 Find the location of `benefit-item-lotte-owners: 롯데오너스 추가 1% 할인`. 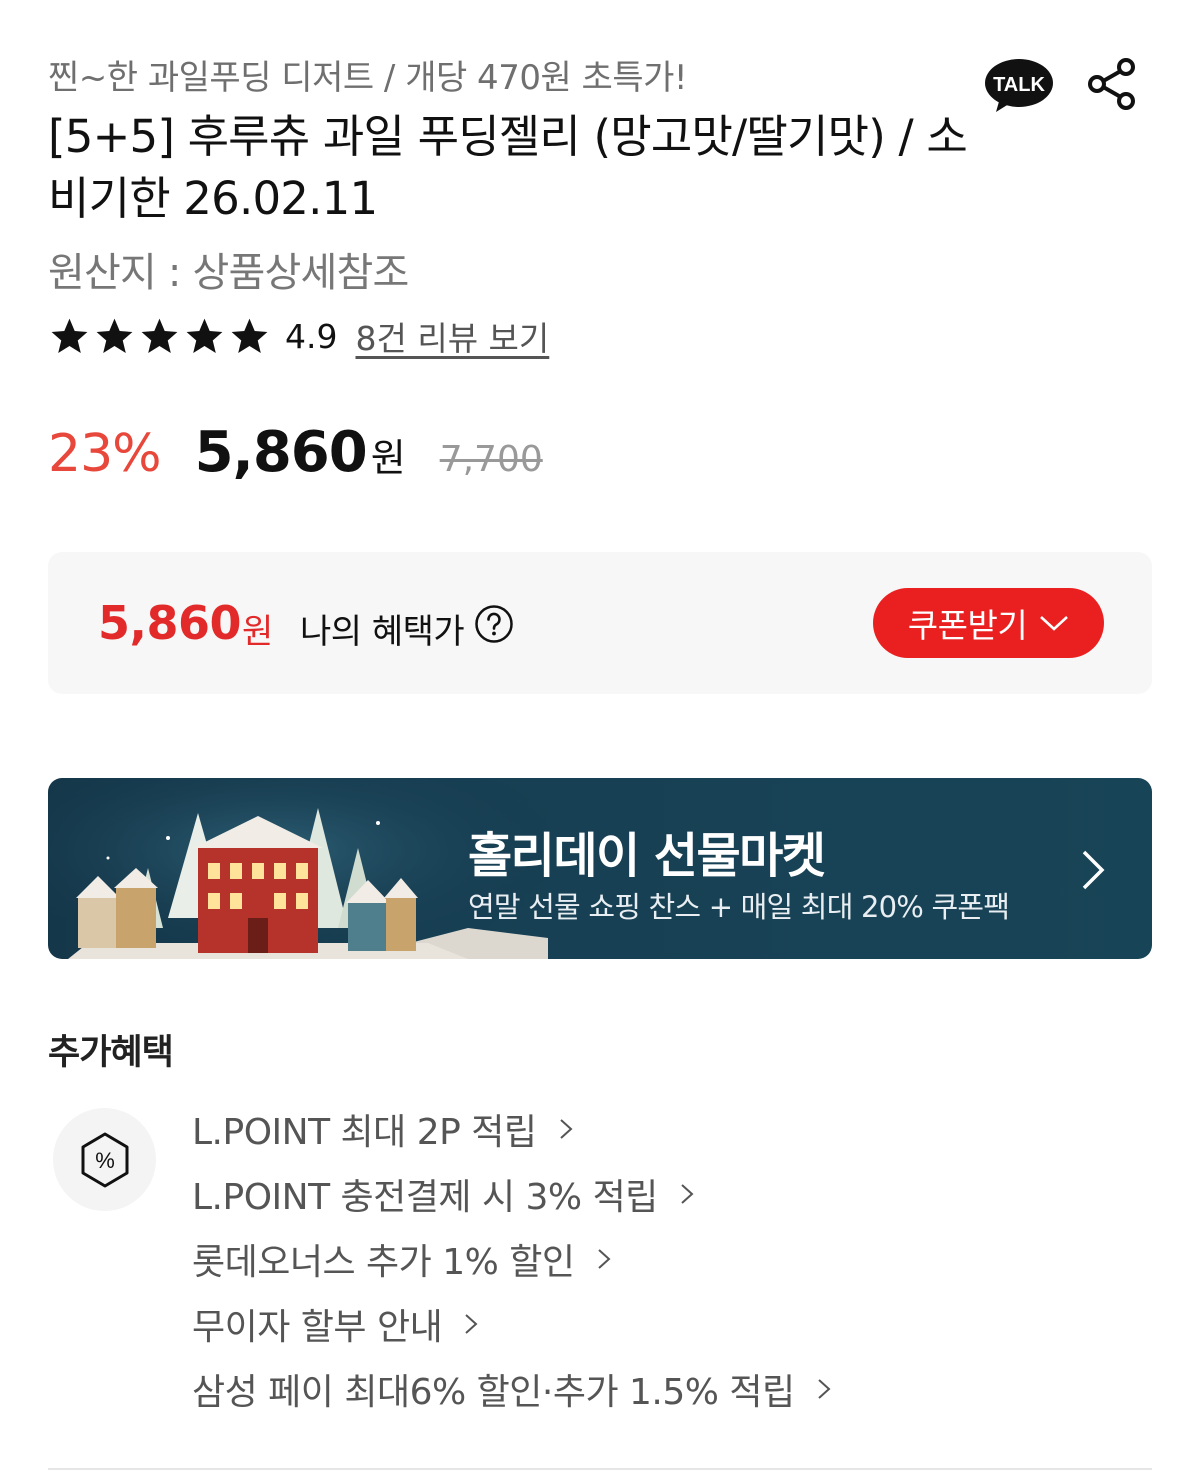

benefit-item-lotte-owners: 롯데오너스 추가 1% 할인 is located at coordinates (511, 1258).